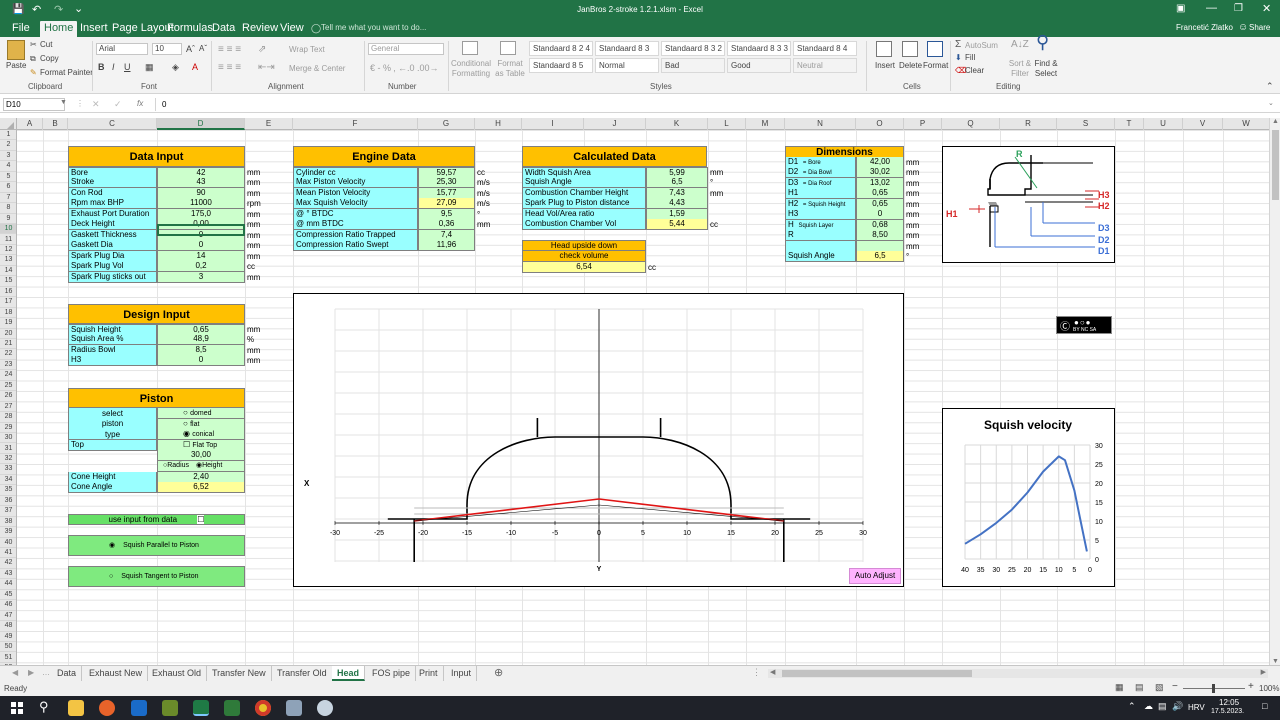 Image resolution: width=1280 pixels, height=720 pixels. Describe the element at coordinates (8, 313) in the screenshot. I see `row-header: 18` at that location.